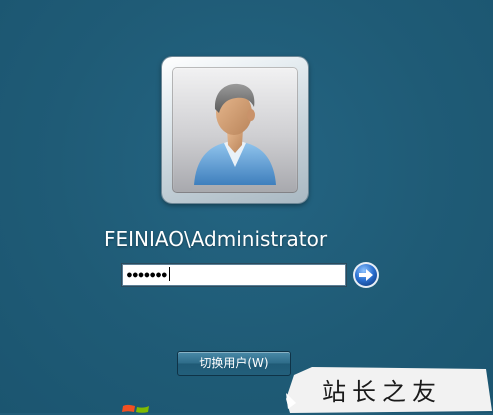  I want to click on user-avatar-icon, so click(235, 130).